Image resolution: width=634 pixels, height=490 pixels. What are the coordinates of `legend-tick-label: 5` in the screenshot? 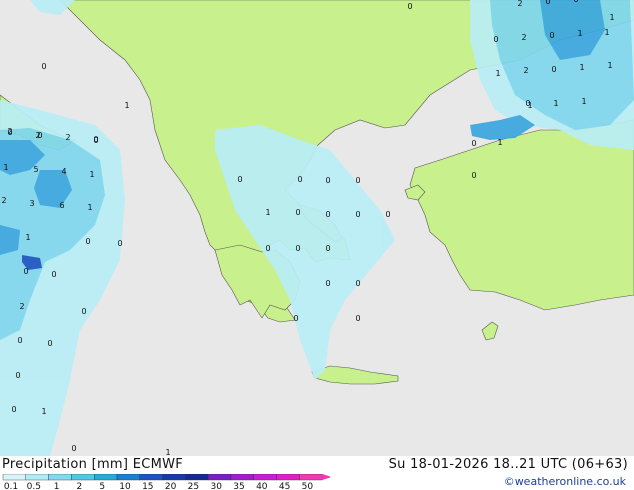 It's located at (102, 486).